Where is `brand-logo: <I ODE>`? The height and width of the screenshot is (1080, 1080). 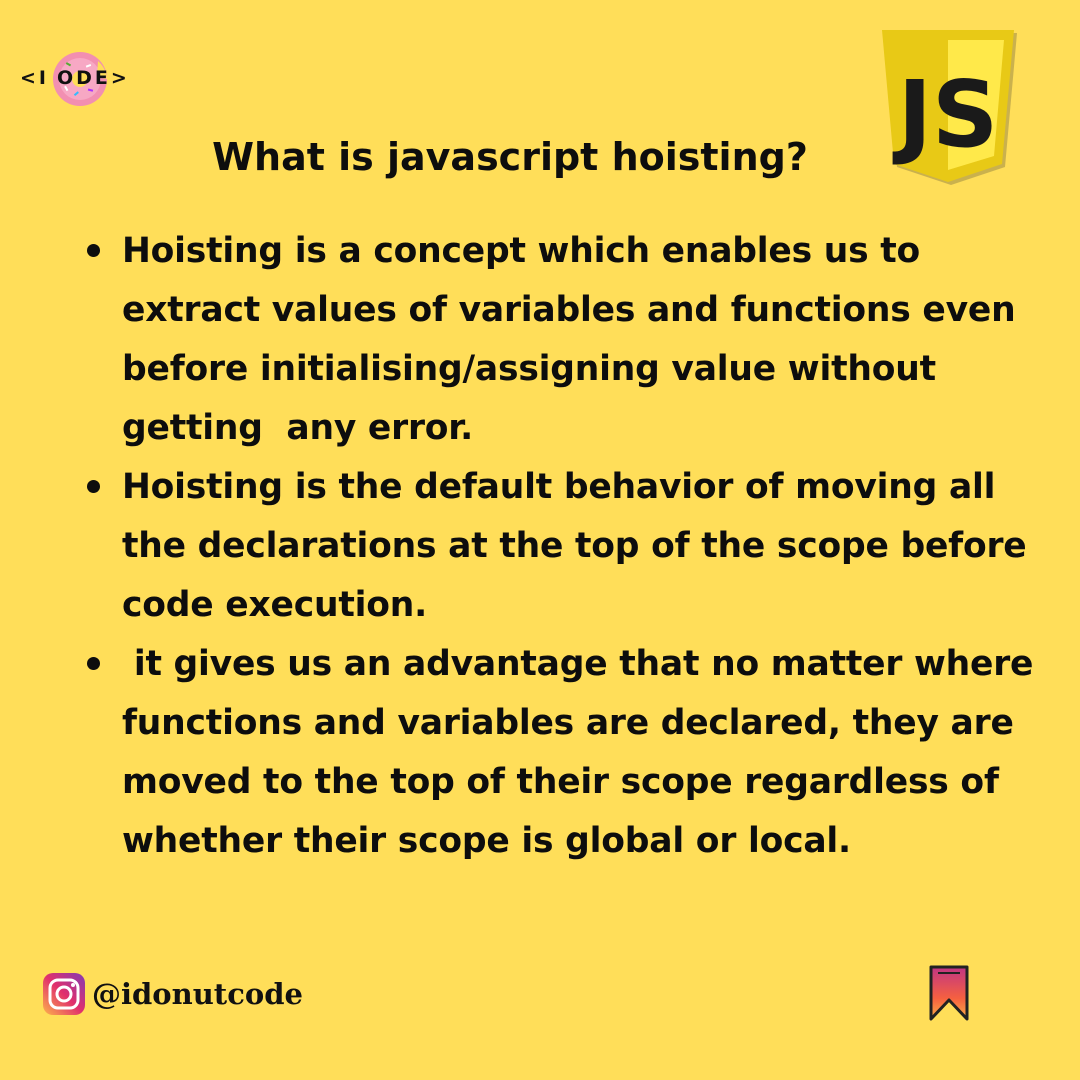
brand-logo: <I ODE> is located at coordinates (90, 77).